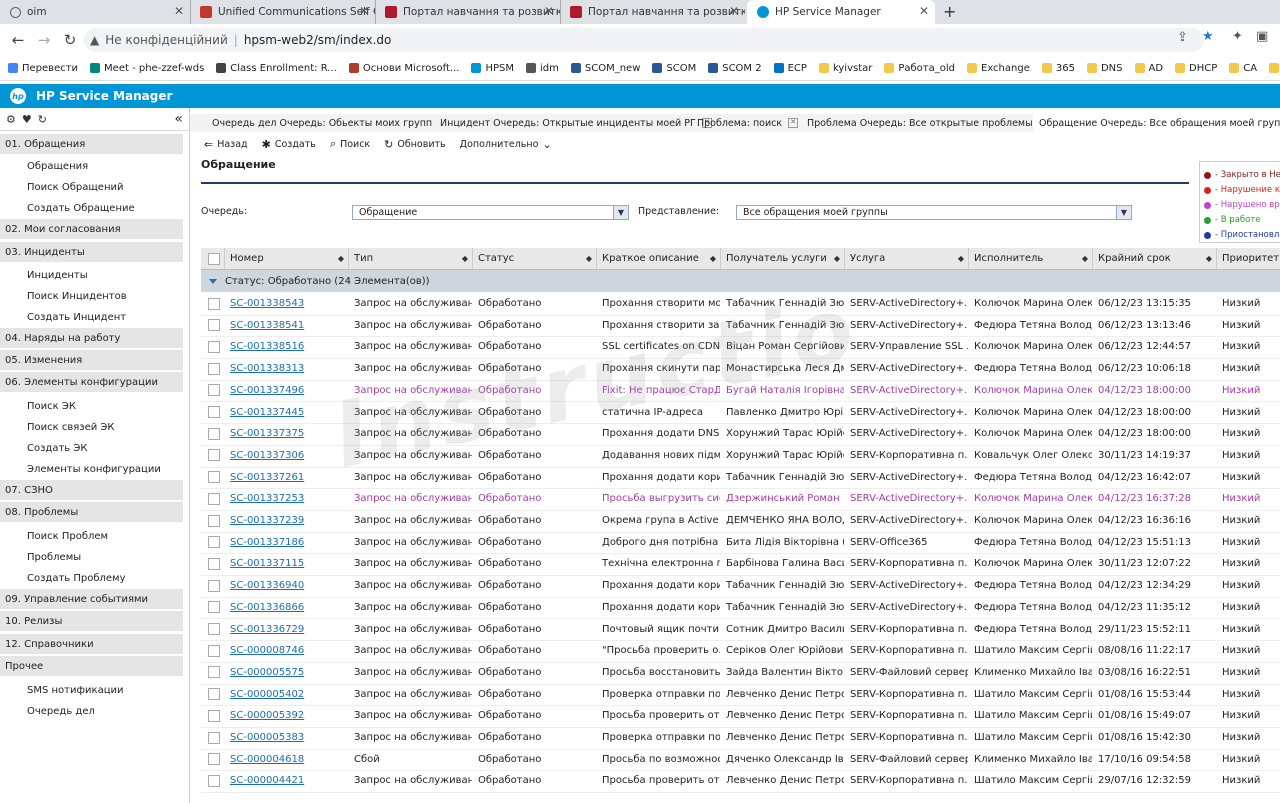 The height and width of the screenshot is (803, 1280). Describe the element at coordinates (61, 711) in the screenshot. I see `sidebar-item-todo-queue: Очередь дел` at that location.